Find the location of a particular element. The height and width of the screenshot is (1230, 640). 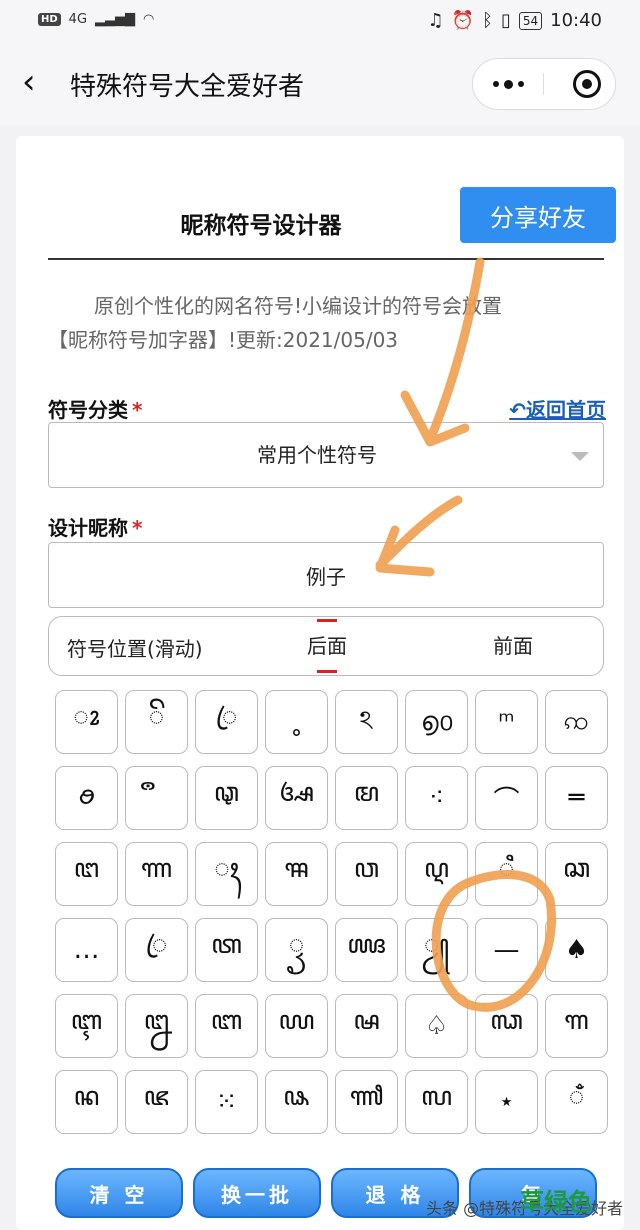

battery-level: 54 is located at coordinates (530, 20).